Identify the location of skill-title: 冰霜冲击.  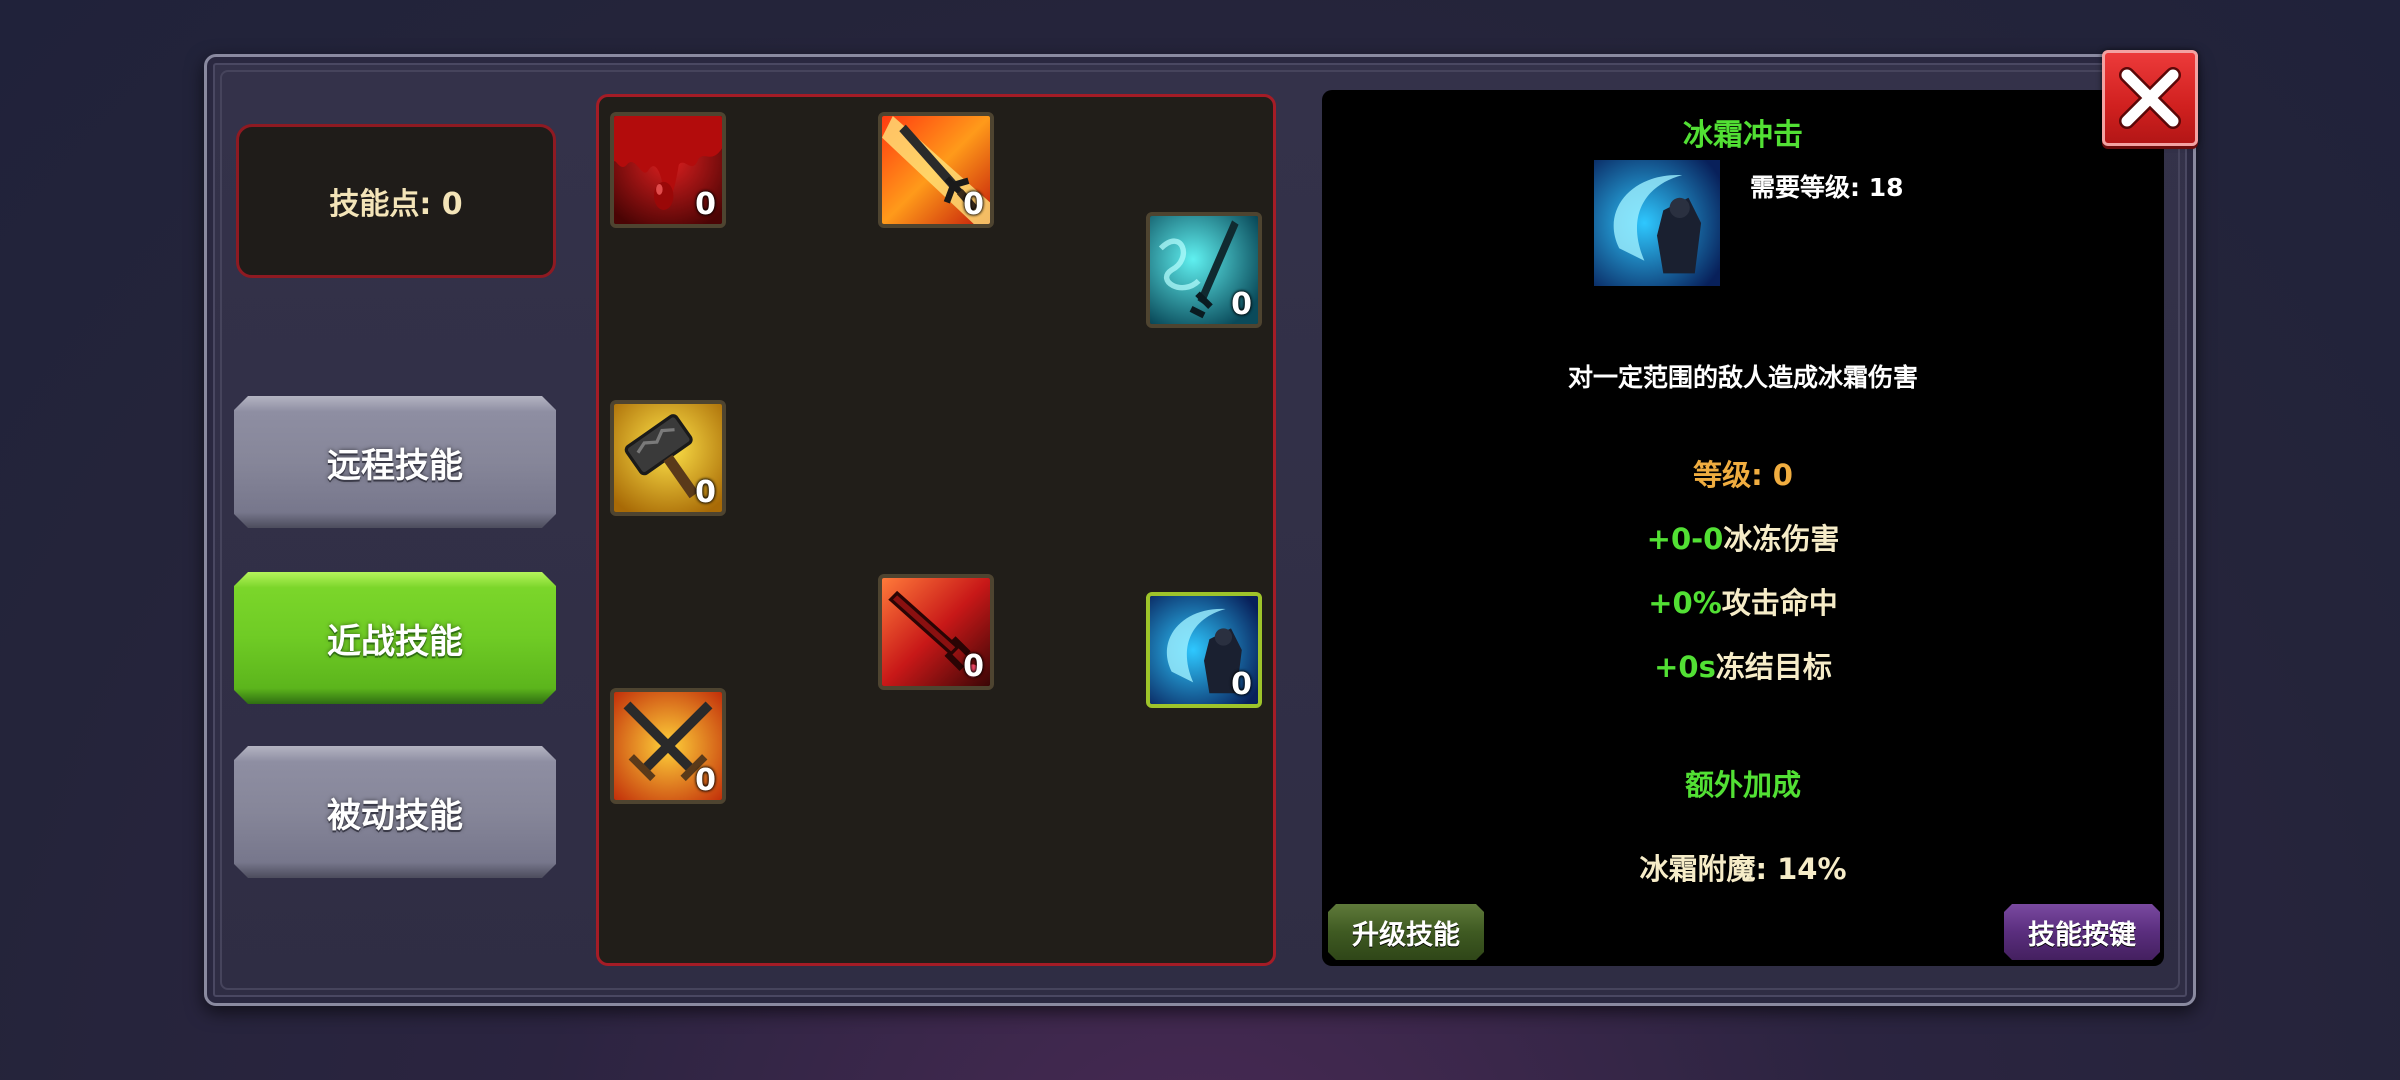
(1743, 135).